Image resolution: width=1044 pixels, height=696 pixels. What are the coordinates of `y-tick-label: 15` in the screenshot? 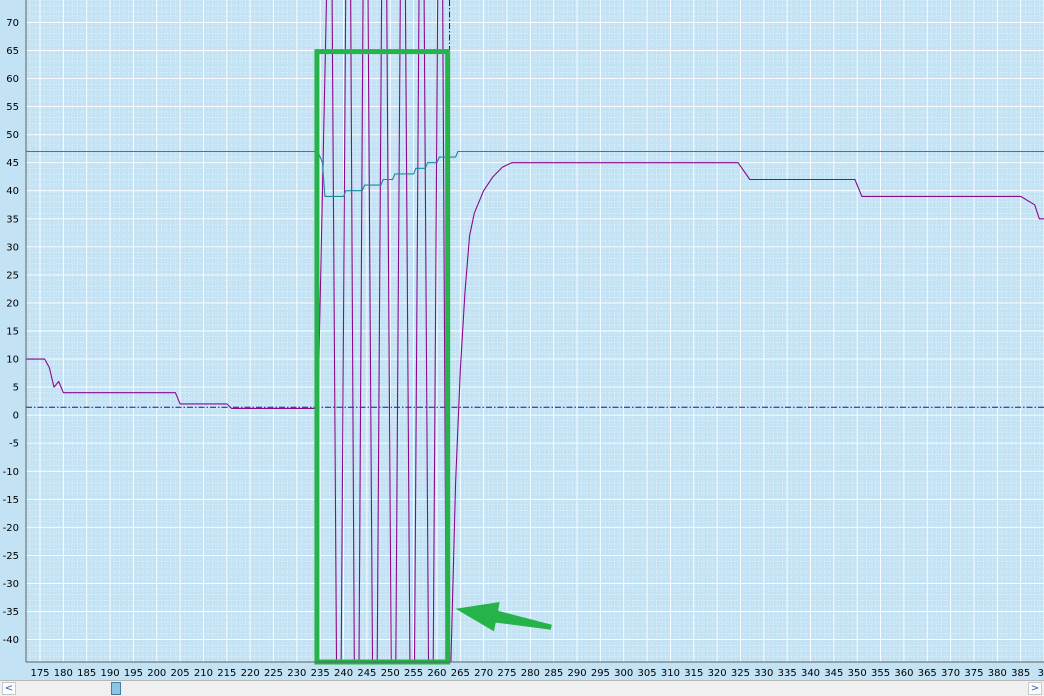 It's located at (12, 332).